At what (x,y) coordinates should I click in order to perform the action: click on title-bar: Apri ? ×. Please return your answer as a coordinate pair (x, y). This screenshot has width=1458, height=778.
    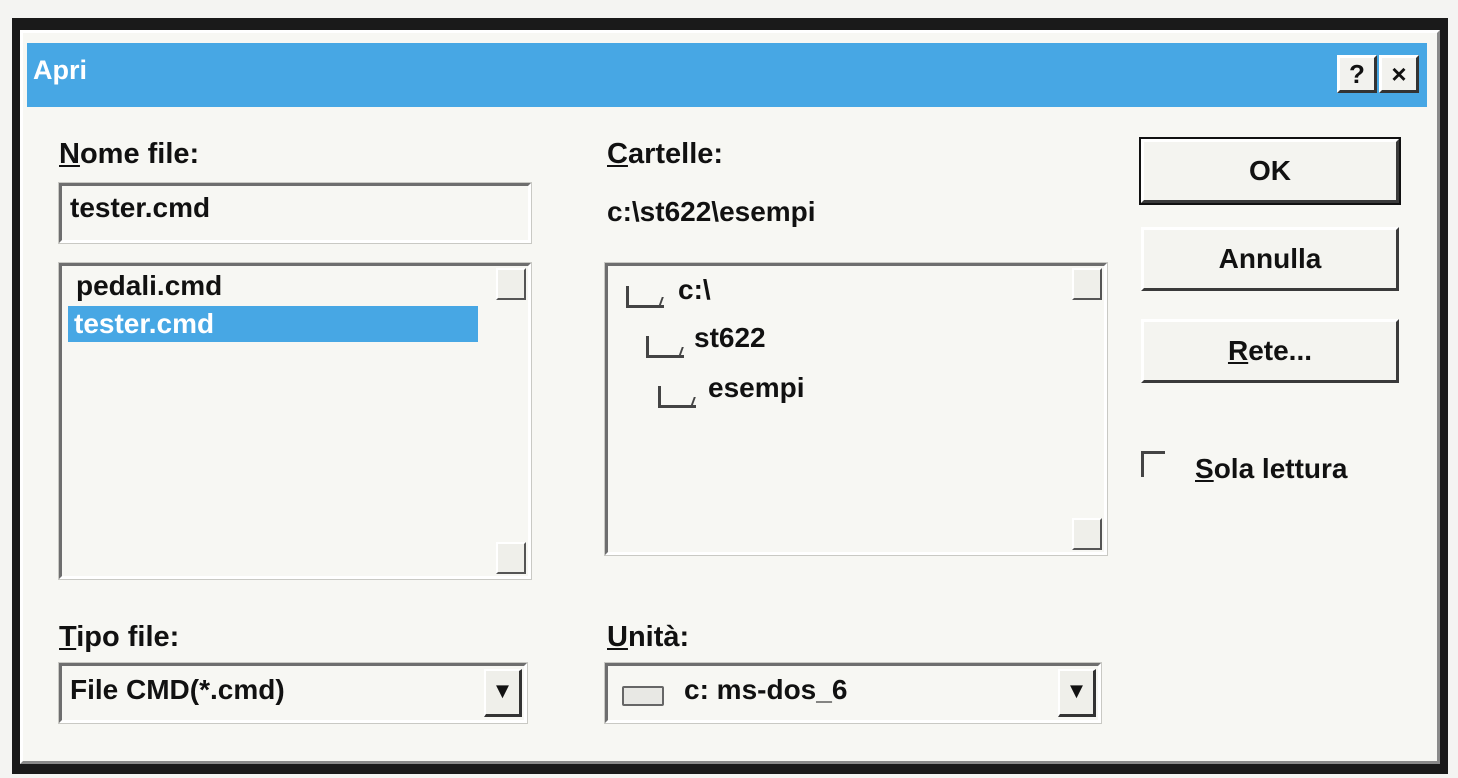
    Looking at the image, I should click on (727, 75).